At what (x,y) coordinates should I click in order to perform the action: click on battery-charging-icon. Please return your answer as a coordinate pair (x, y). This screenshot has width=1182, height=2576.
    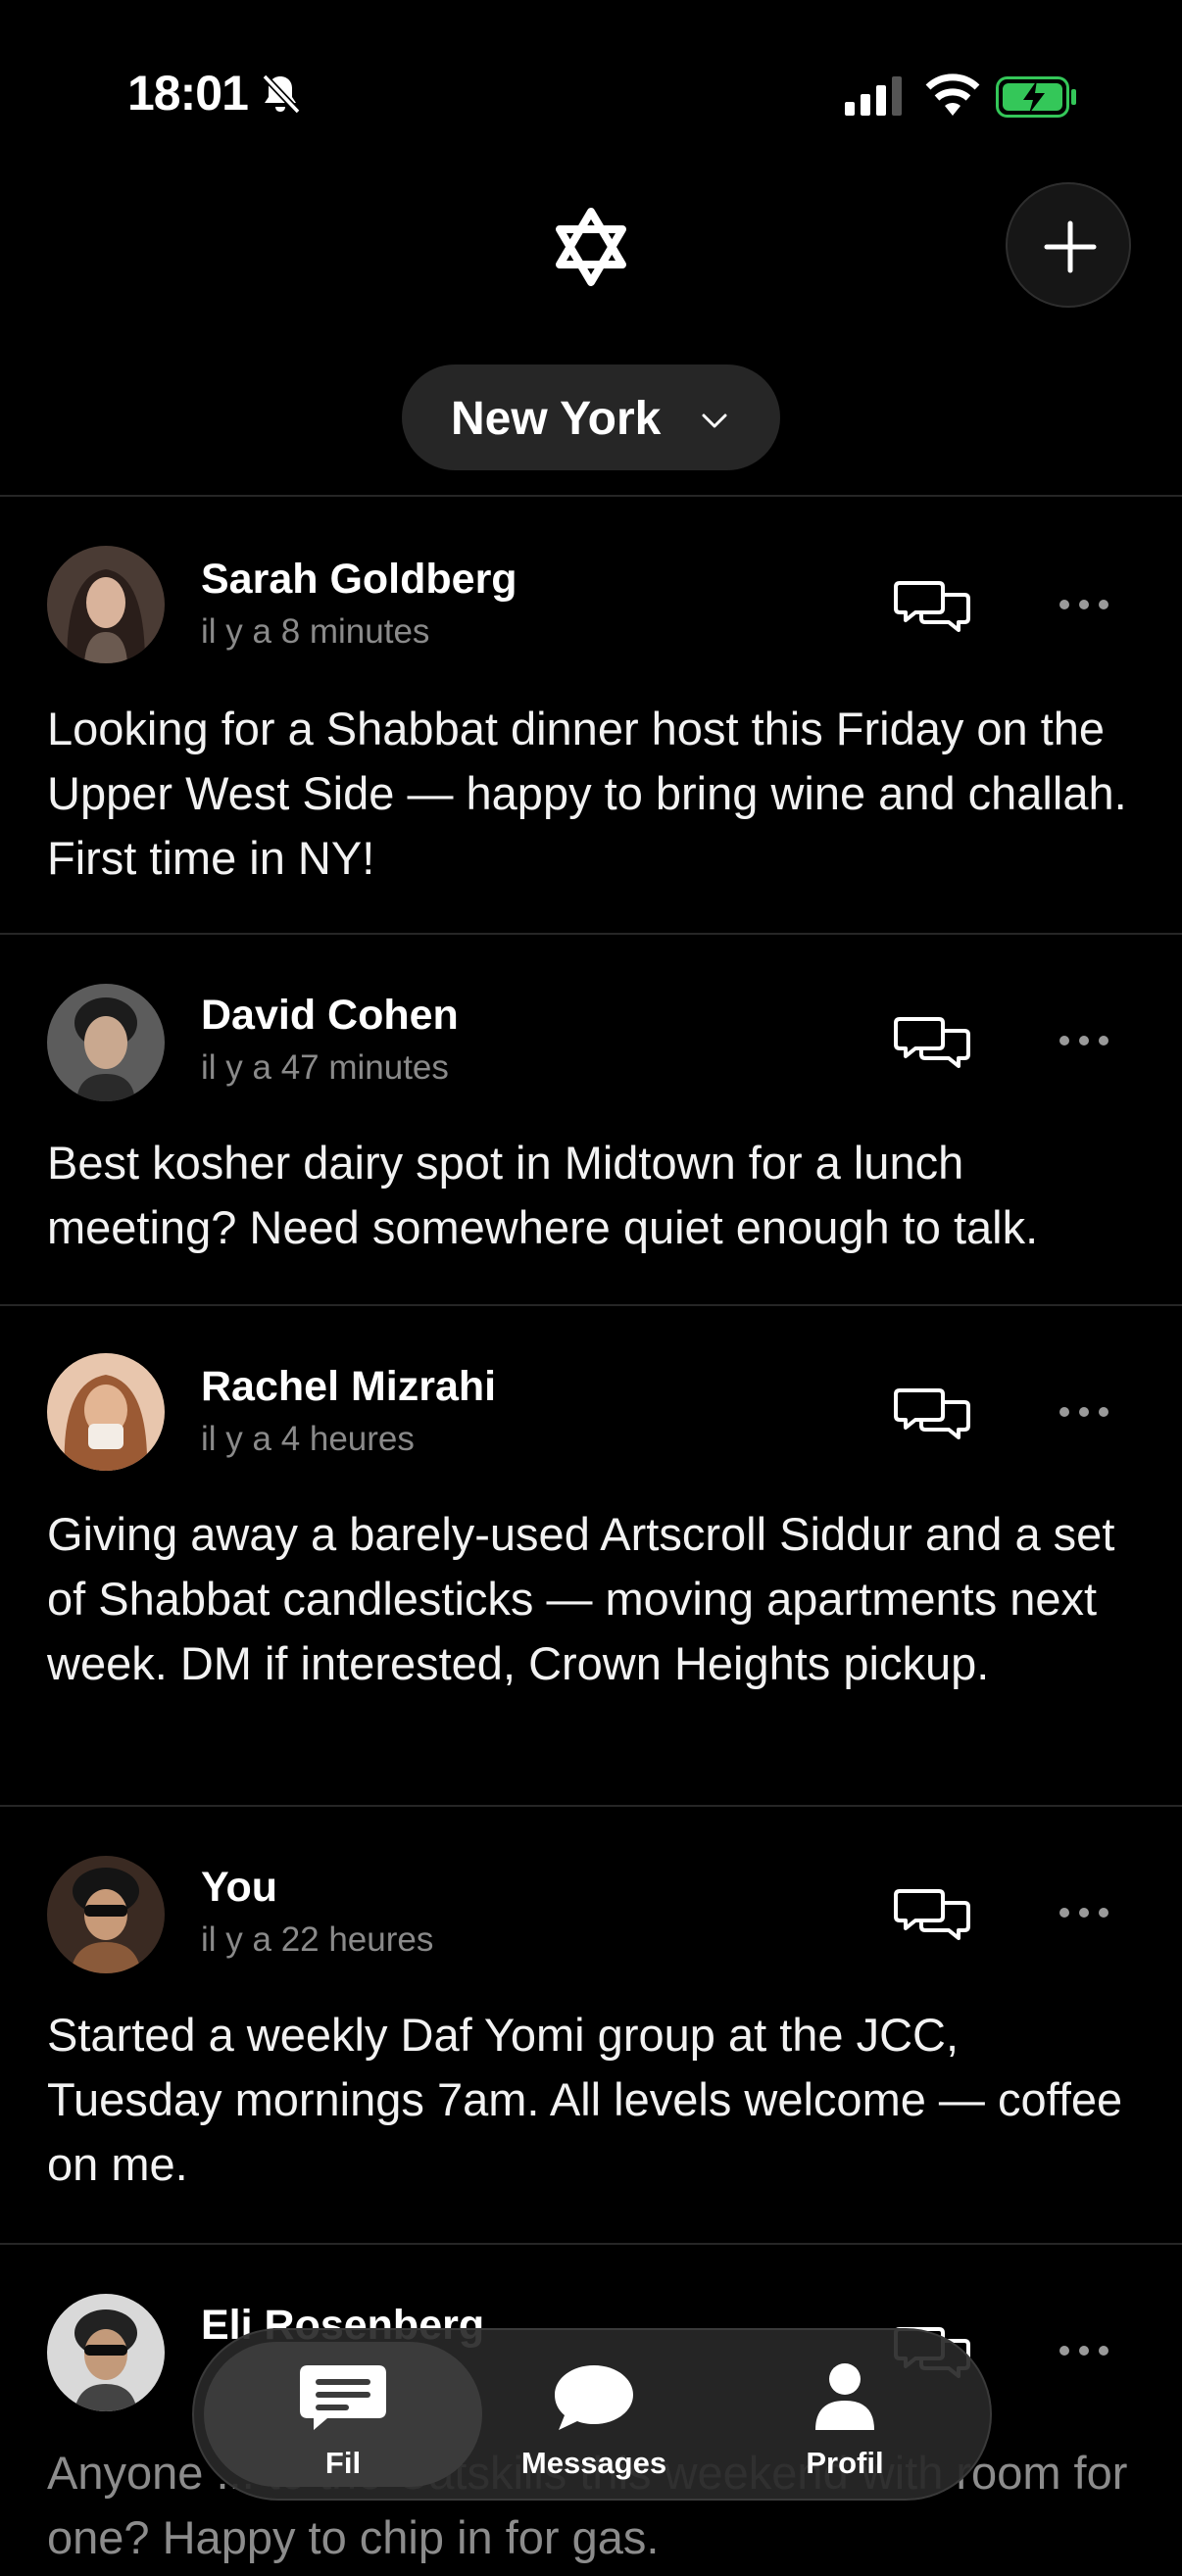
    Looking at the image, I should click on (1036, 97).